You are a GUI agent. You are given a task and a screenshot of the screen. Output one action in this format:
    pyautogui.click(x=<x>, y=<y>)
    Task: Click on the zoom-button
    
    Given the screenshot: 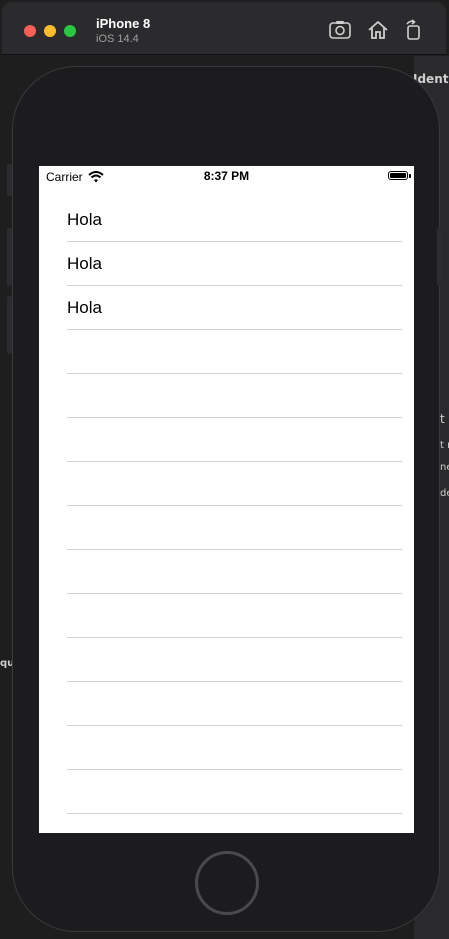 What is the action you would take?
    pyautogui.click(x=70, y=31)
    